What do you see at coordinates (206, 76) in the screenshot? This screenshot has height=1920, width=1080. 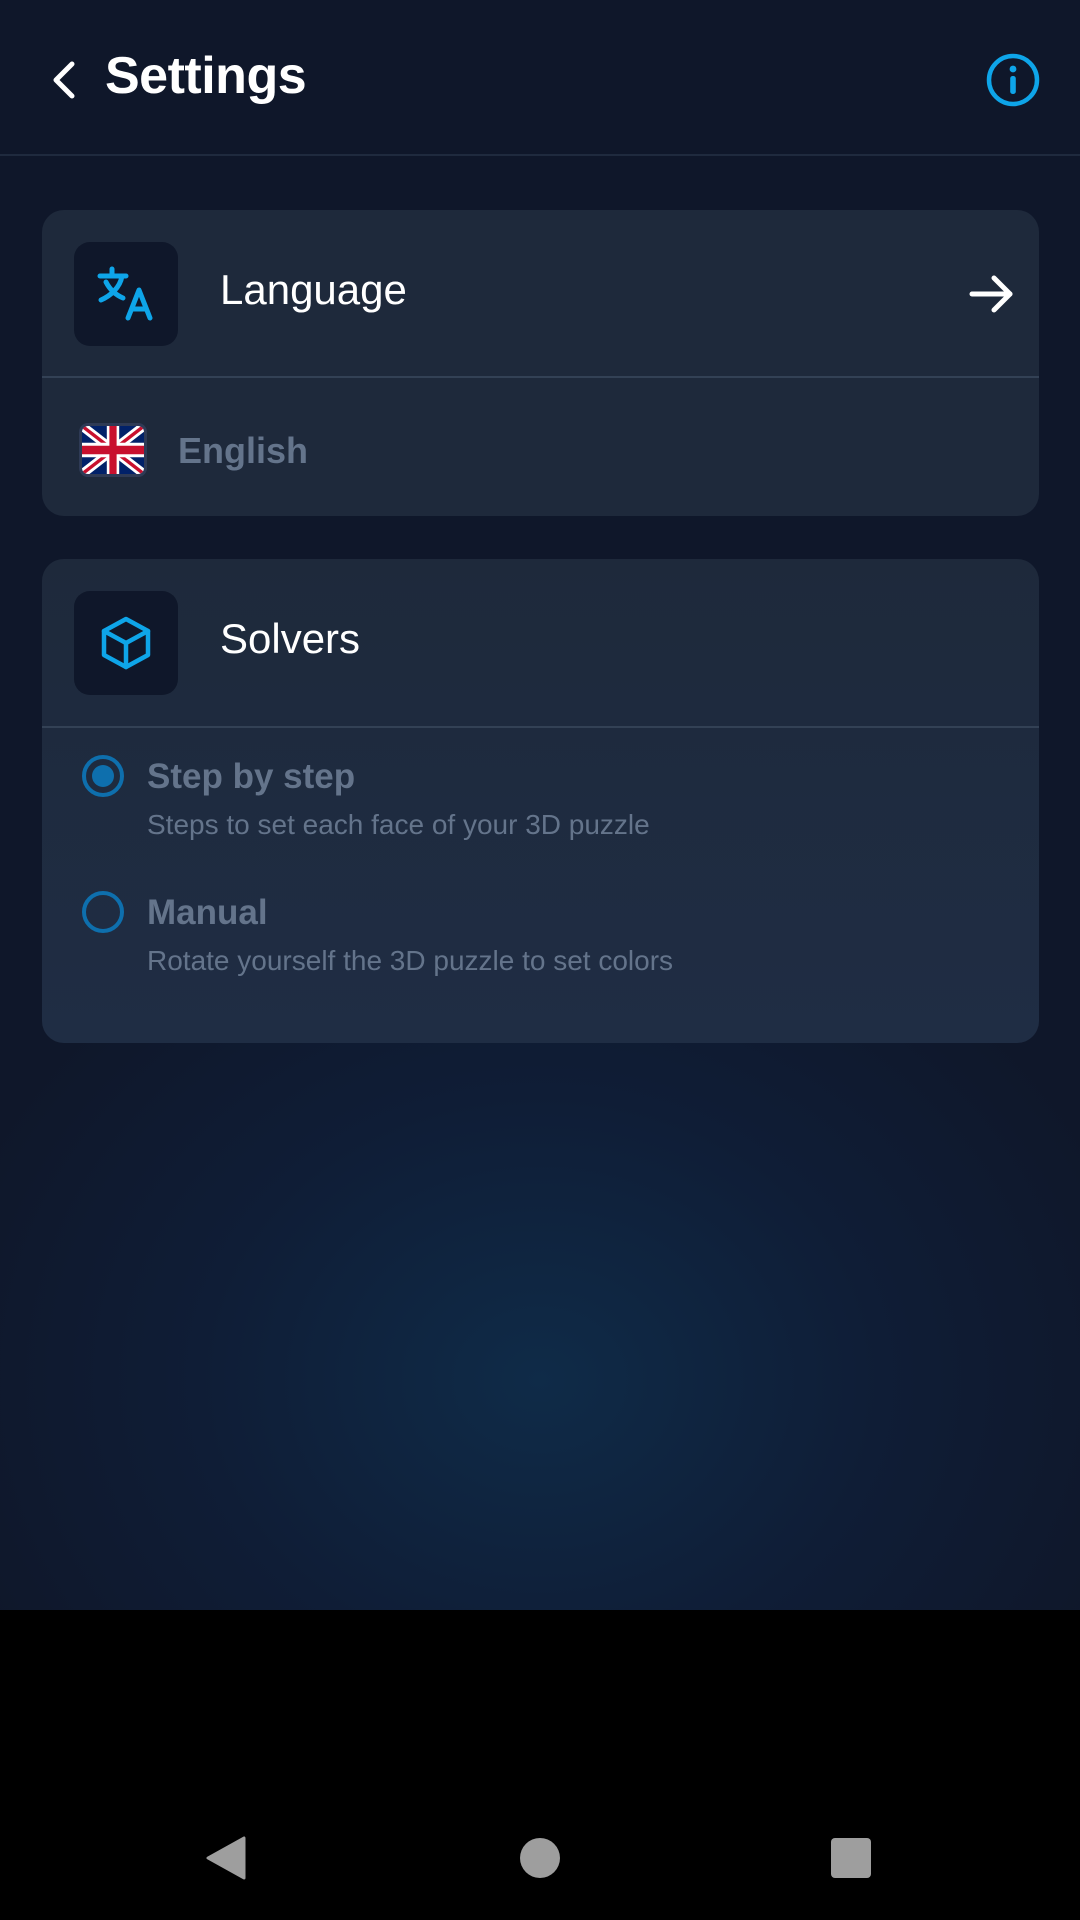 I see `page-title: Settings` at bounding box center [206, 76].